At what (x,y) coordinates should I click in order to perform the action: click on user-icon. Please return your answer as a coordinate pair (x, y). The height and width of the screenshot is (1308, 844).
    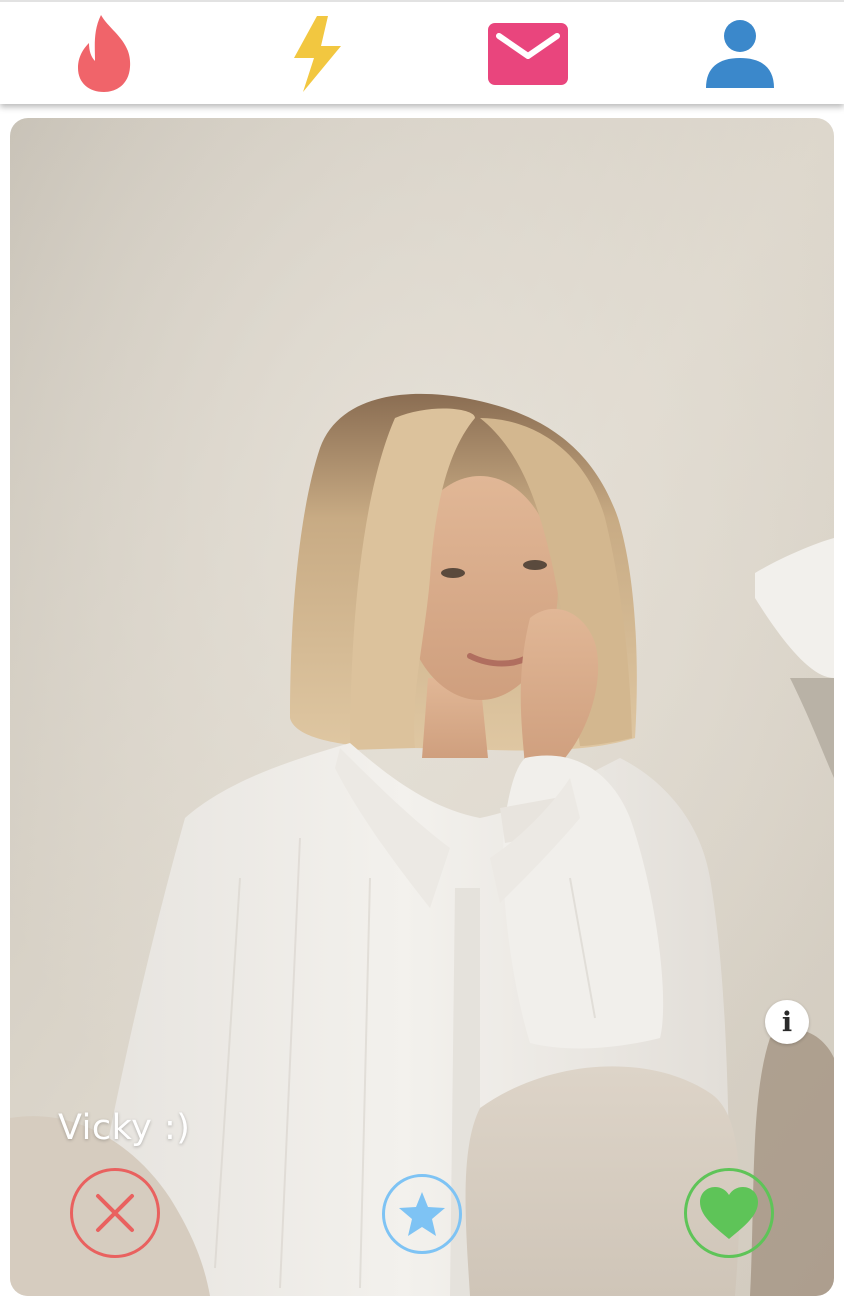
    Looking at the image, I should click on (740, 54).